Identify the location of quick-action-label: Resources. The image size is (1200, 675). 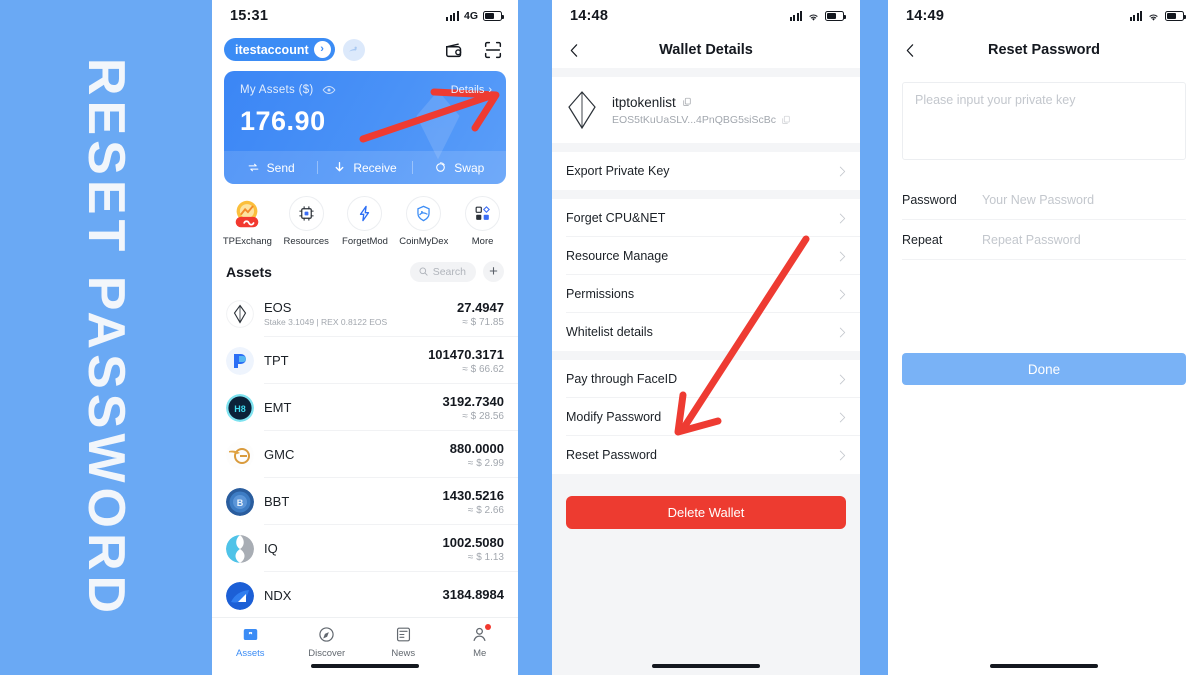
(306, 241).